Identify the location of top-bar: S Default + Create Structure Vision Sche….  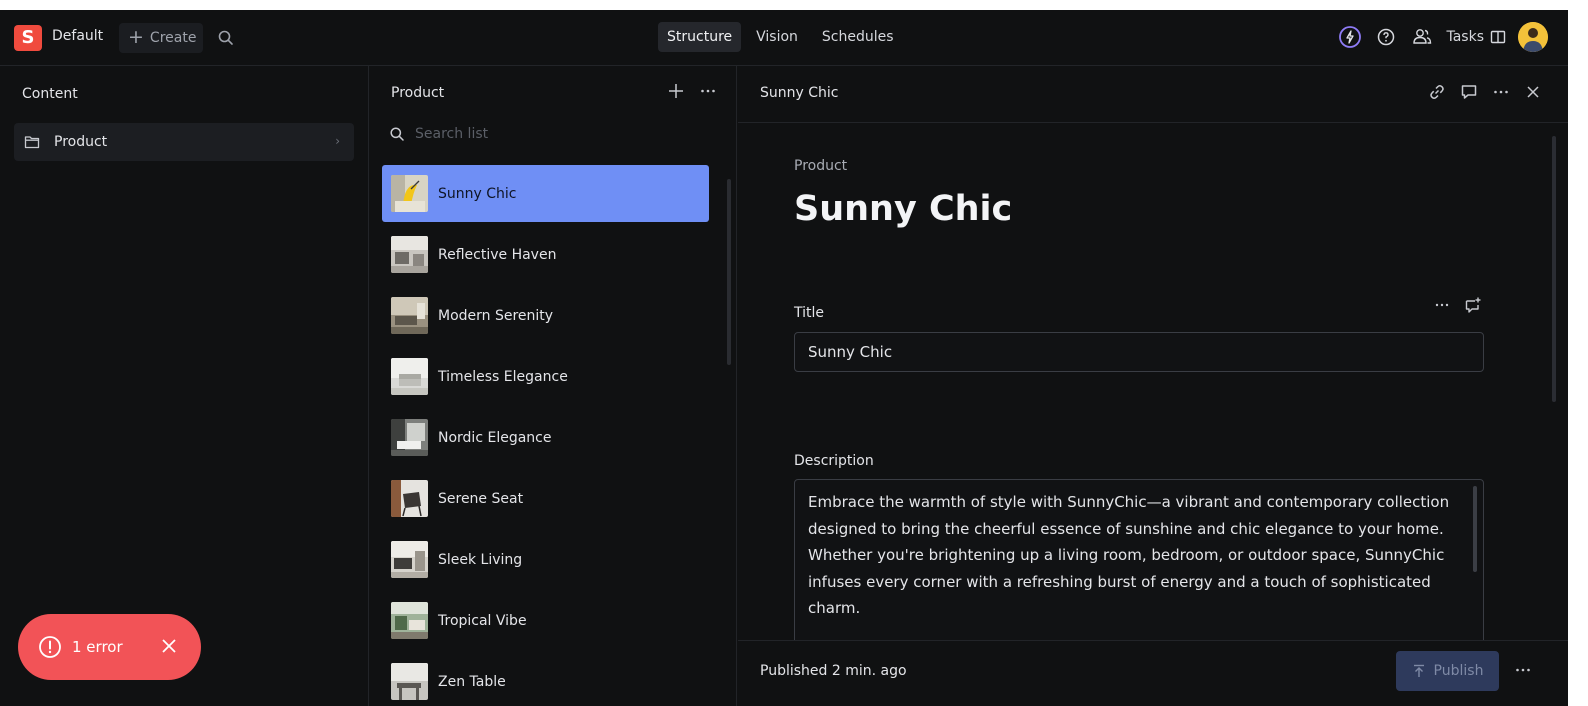
(784, 38).